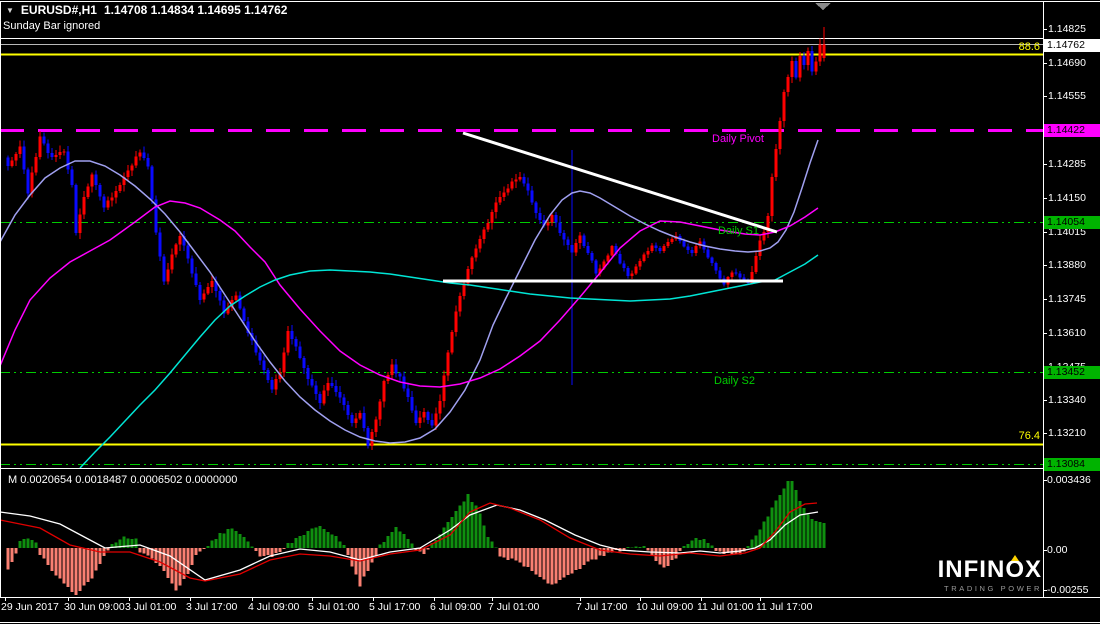 The image size is (1100, 624). What do you see at coordinates (456, 607) in the screenshot?
I see `time-axis-label: 6 Jul 09:00` at bounding box center [456, 607].